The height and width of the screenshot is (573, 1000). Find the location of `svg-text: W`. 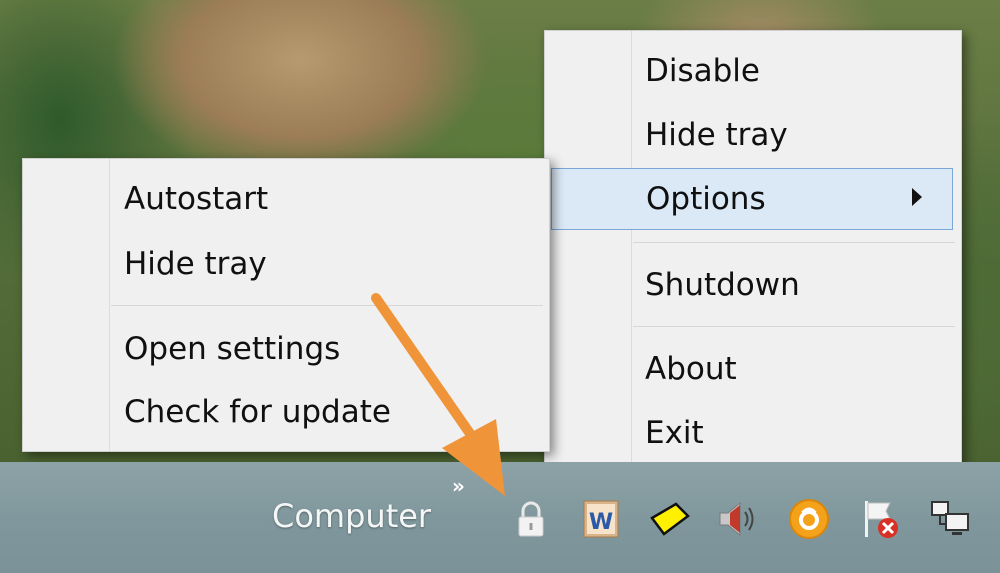

svg-text: W is located at coordinates (601, 522).